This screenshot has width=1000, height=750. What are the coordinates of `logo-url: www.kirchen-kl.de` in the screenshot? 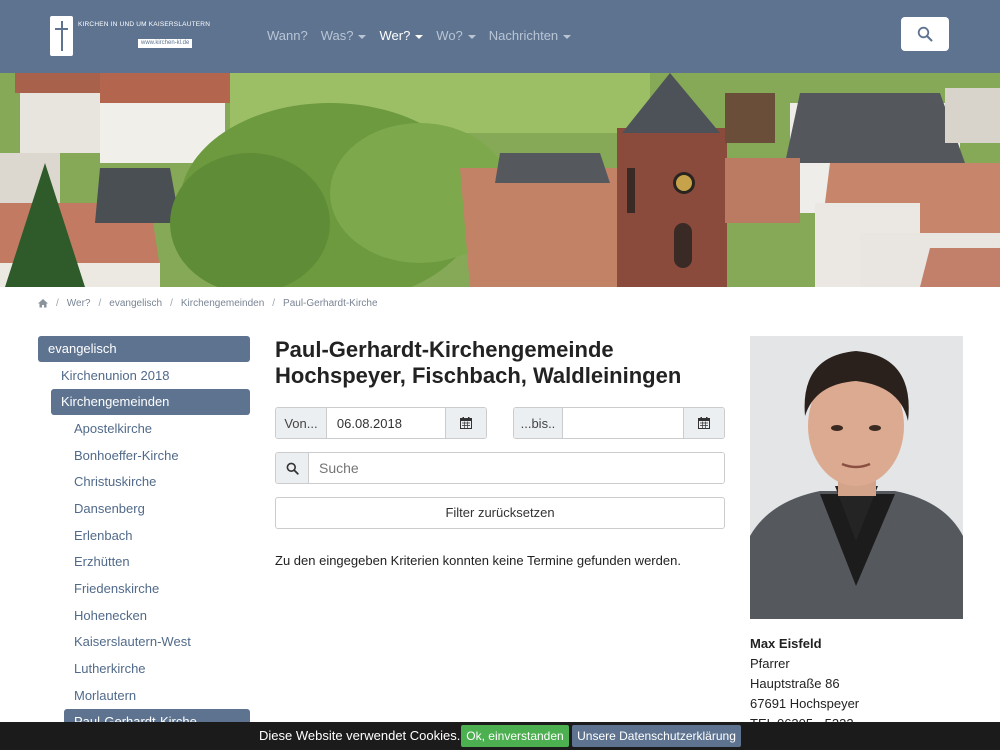 It's located at (165, 43).